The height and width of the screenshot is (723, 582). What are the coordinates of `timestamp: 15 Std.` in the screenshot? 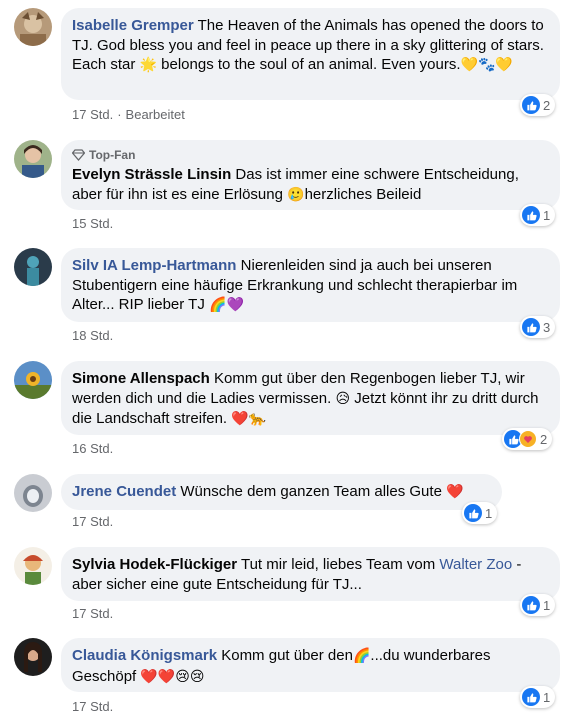 It's located at (92, 223).